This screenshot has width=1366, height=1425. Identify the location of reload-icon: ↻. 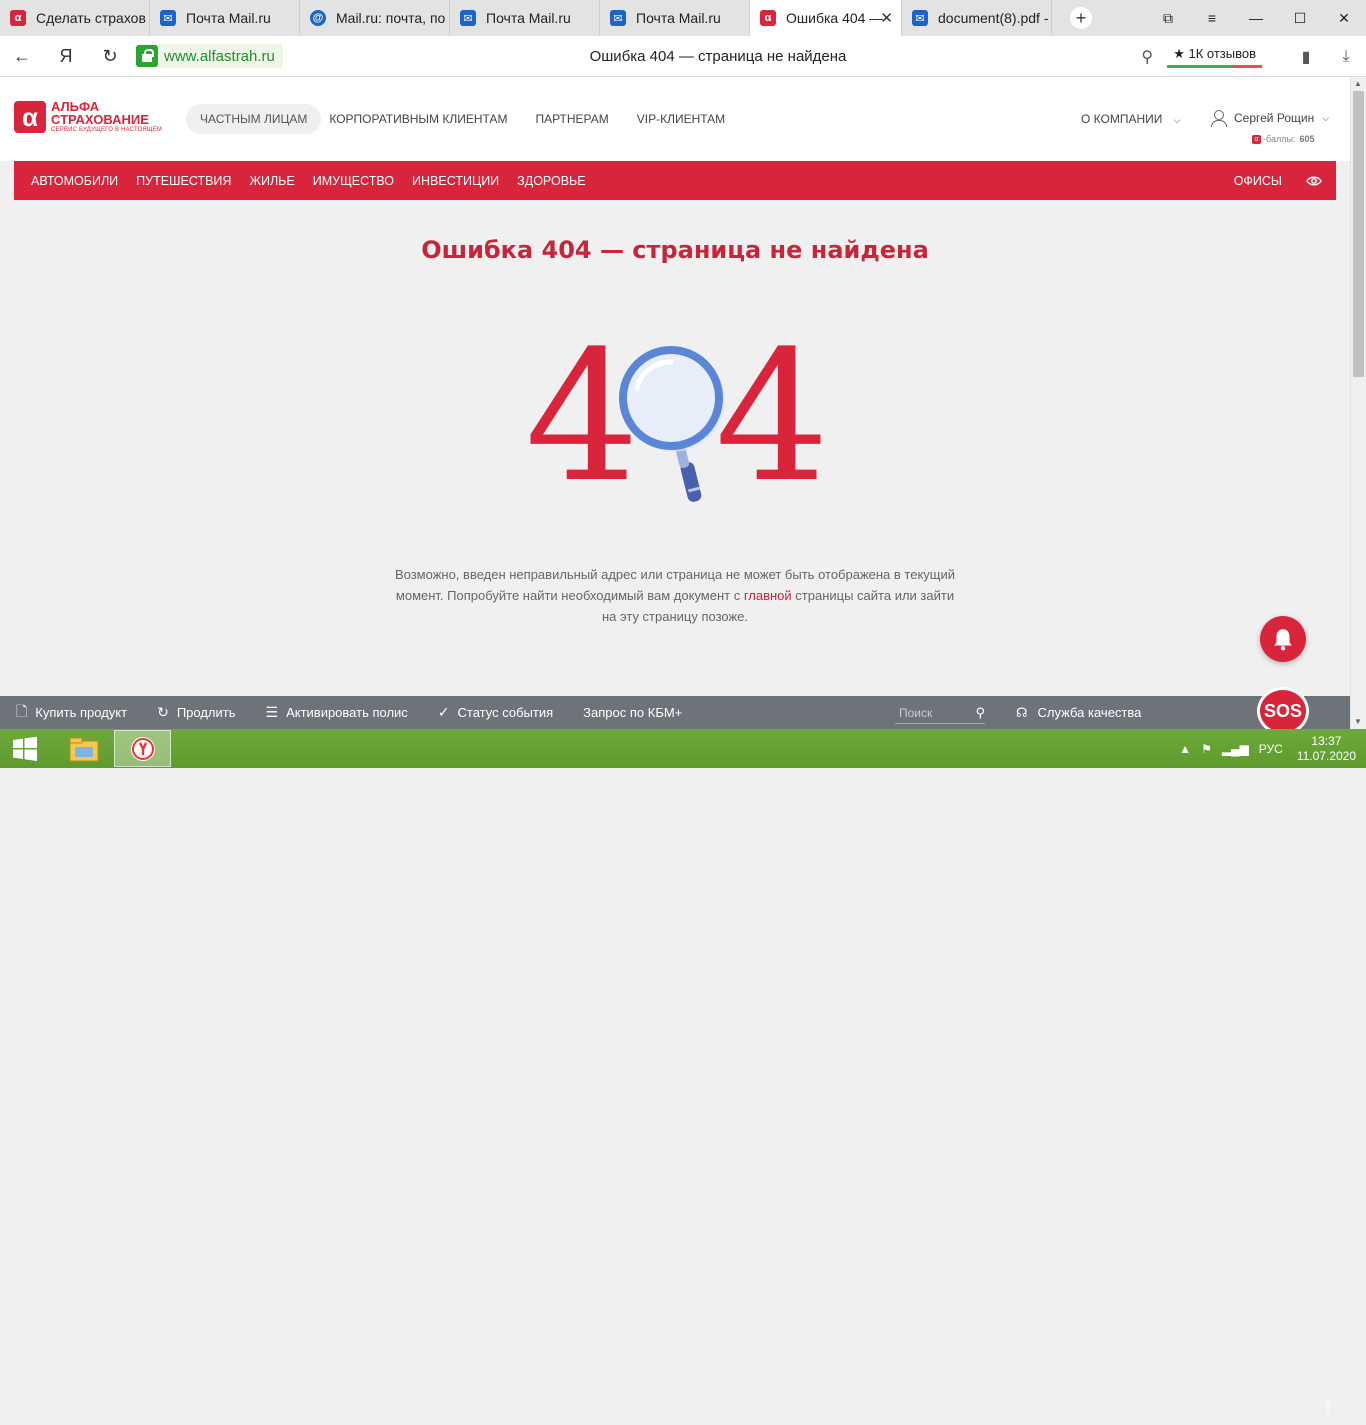
(110, 56).